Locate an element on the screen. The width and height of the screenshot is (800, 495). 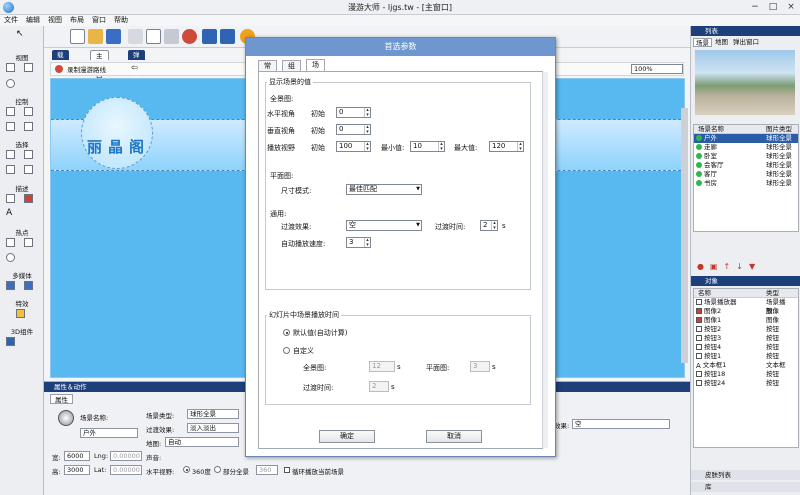
describe-font-icon: A is located at coordinates (10, 213).